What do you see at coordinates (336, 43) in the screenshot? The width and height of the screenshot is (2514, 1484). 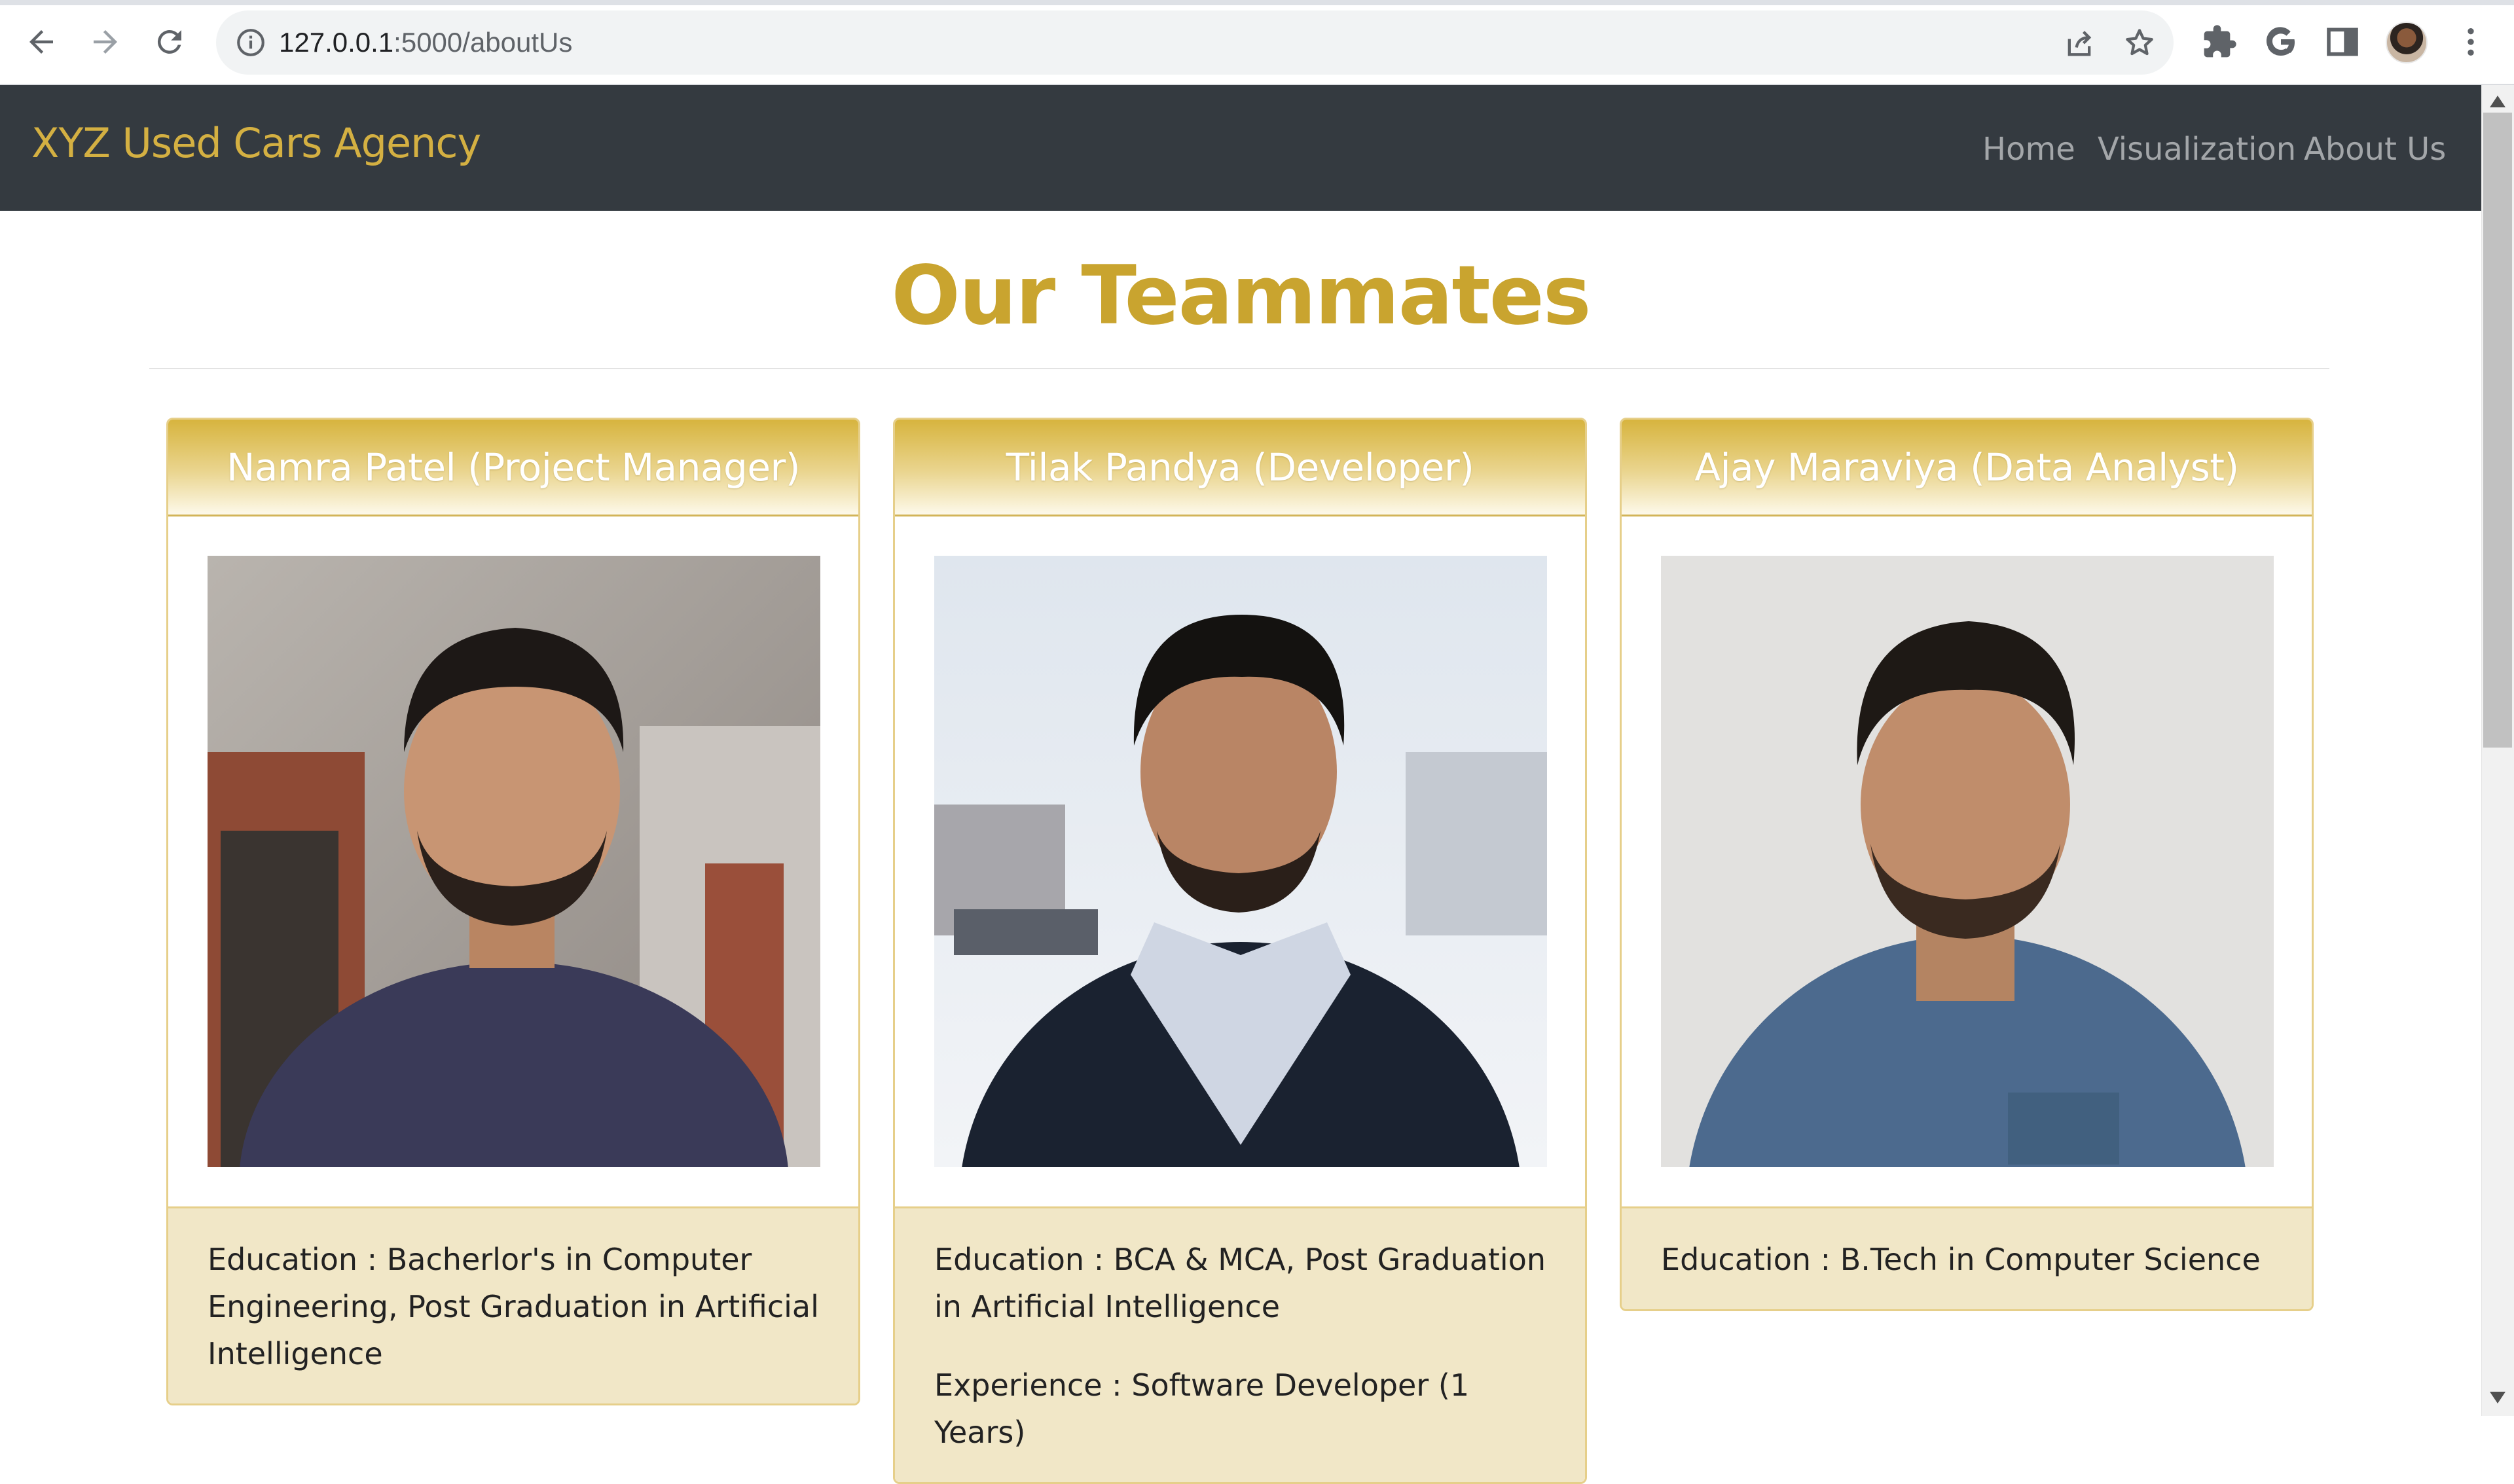 I see `url-host: 127.0.0.1` at bounding box center [336, 43].